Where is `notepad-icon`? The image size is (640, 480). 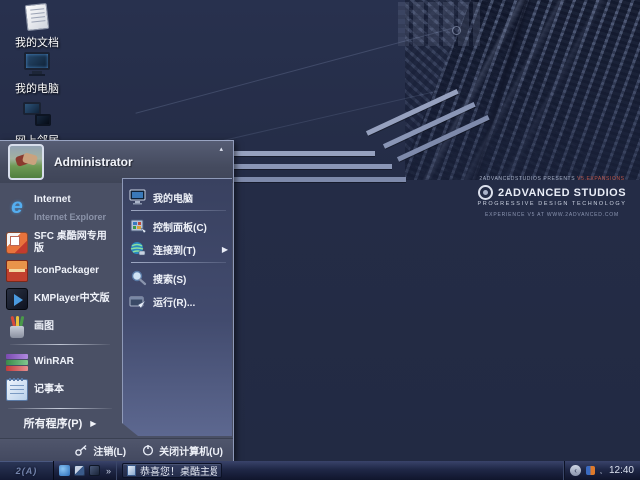 notepad-icon is located at coordinates (17, 389).